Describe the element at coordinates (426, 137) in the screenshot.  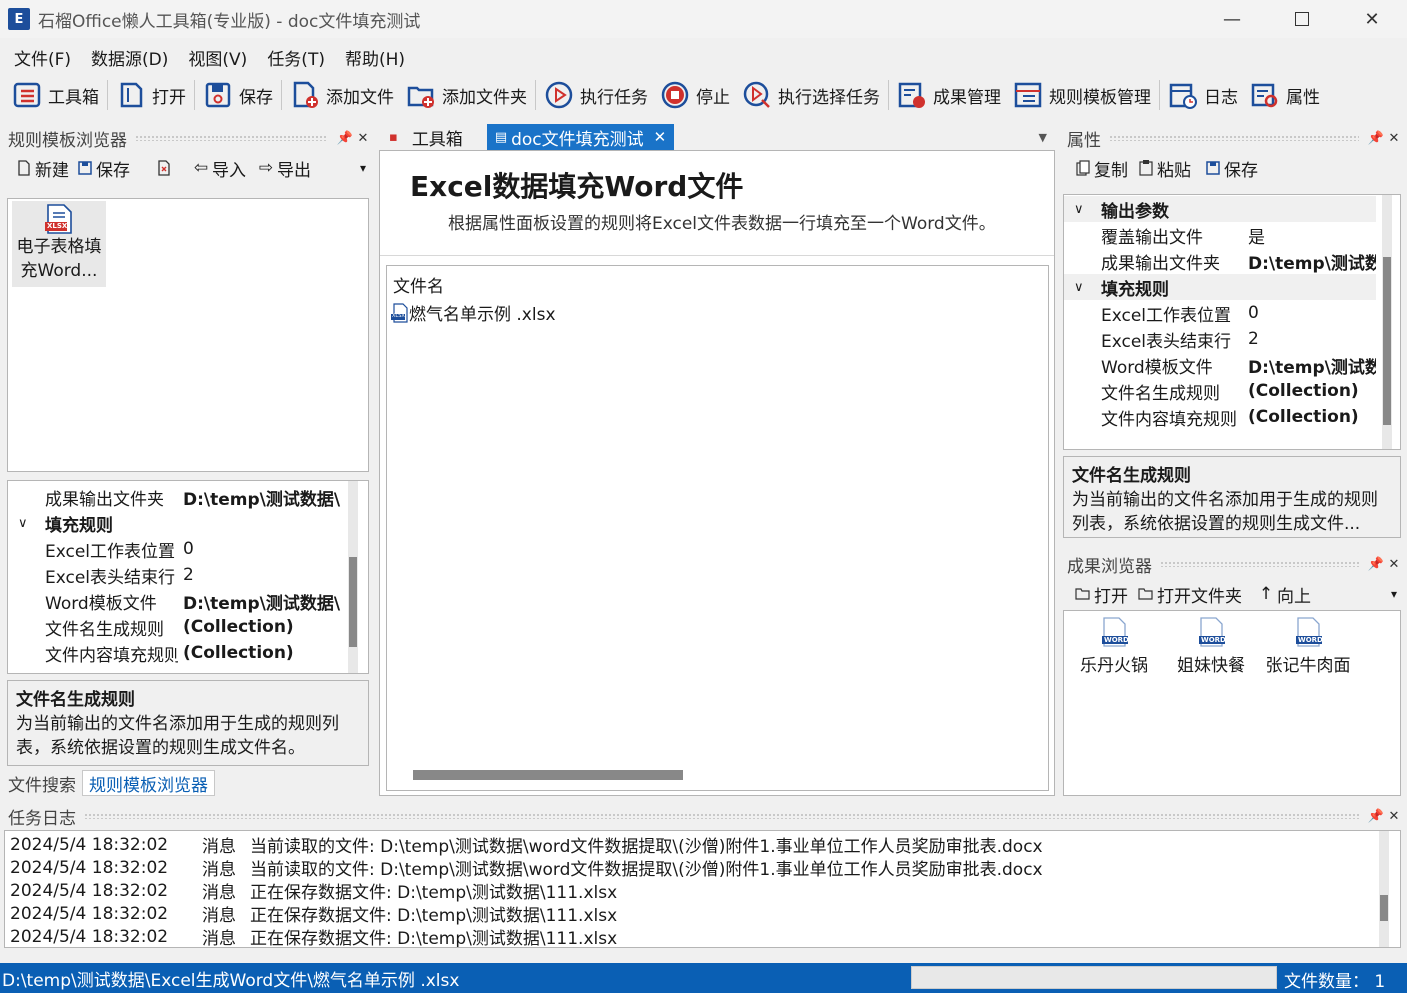
I see `tab-toolbox: ▪ 工具箱` at that location.